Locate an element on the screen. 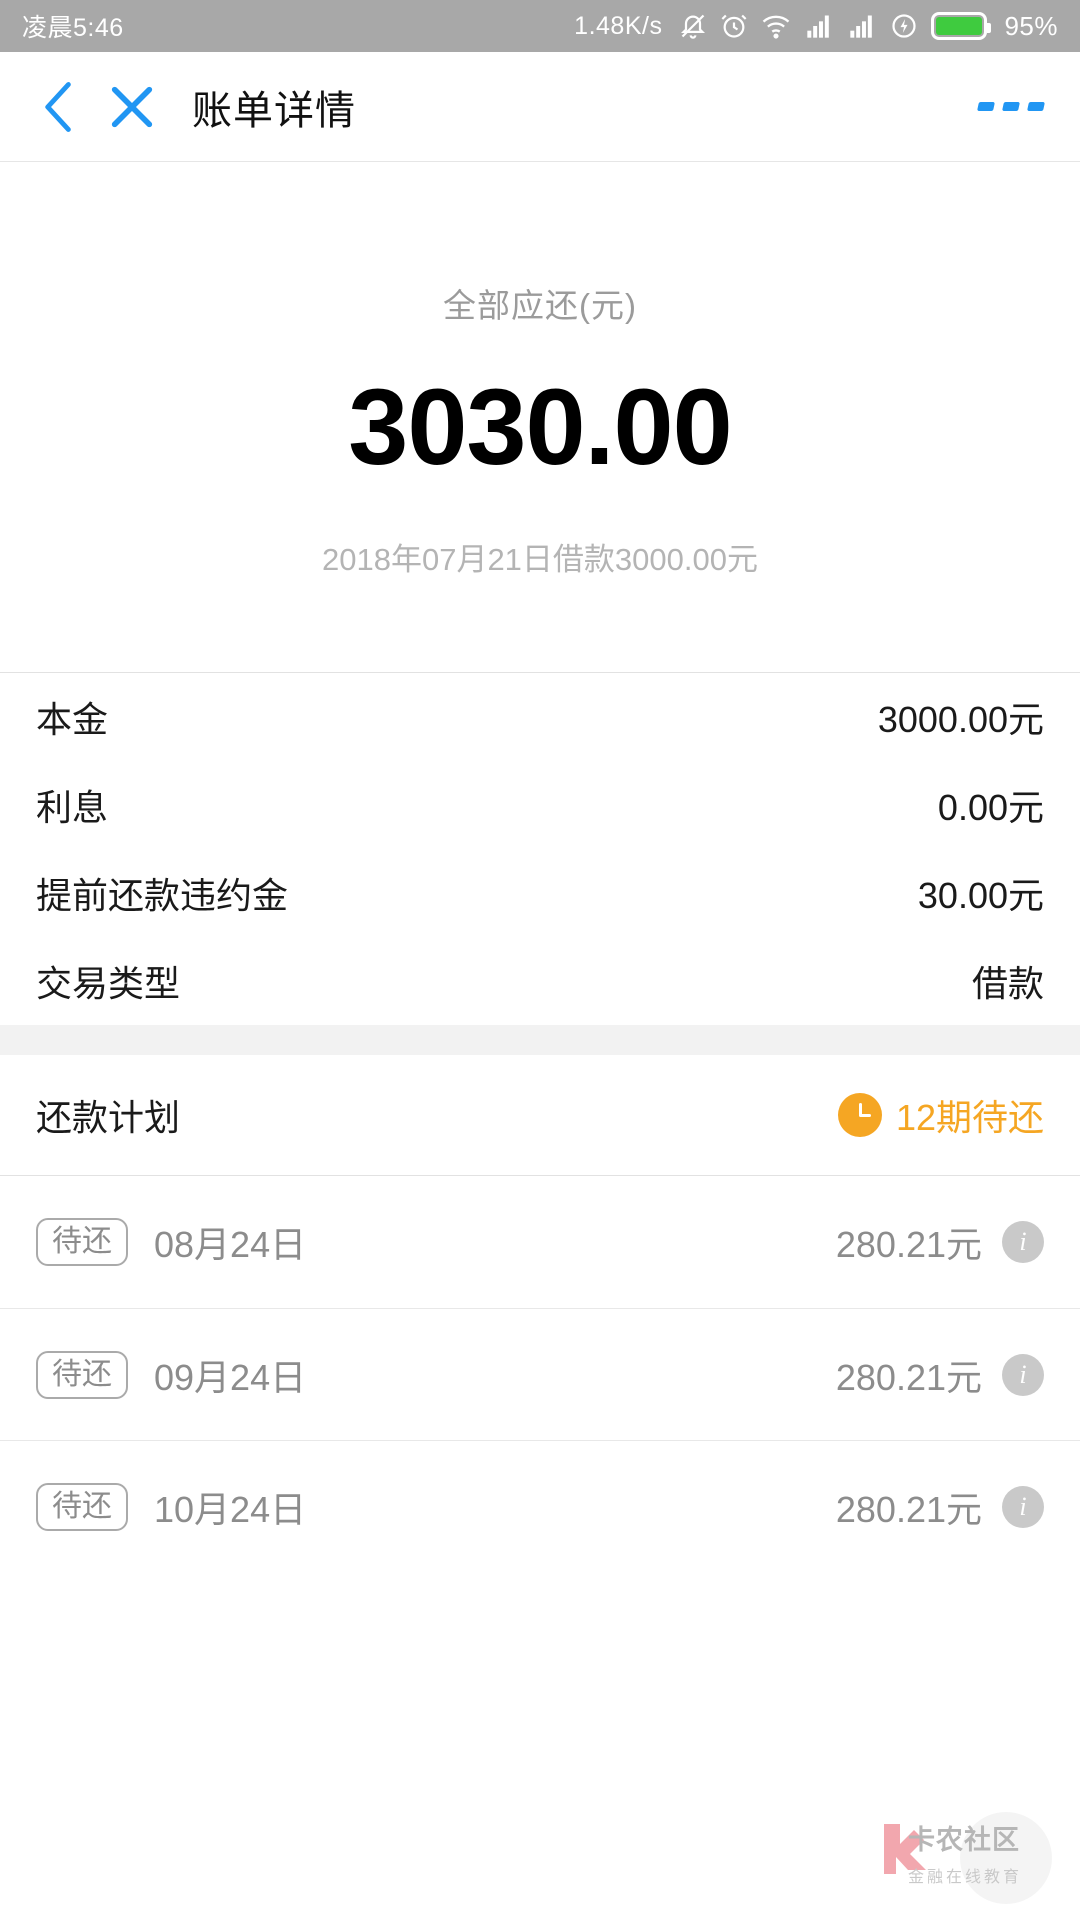  row-label: 本金 is located at coordinates (72, 719).